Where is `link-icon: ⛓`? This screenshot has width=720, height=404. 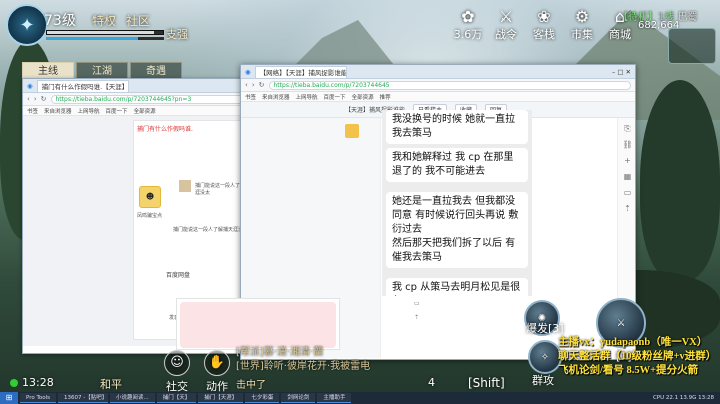
link-icon: ⛓ is located at coordinates (628, 145).